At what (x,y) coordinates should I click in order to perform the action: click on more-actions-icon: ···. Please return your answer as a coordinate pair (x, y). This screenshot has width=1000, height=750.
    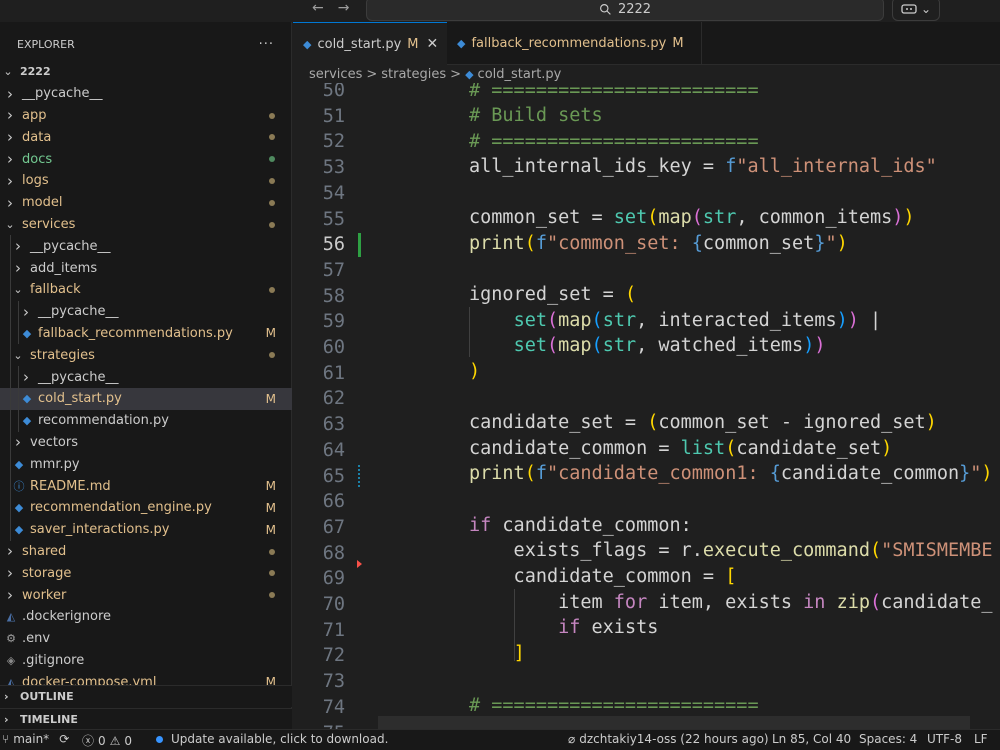
    Looking at the image, I should click on (266, 44).